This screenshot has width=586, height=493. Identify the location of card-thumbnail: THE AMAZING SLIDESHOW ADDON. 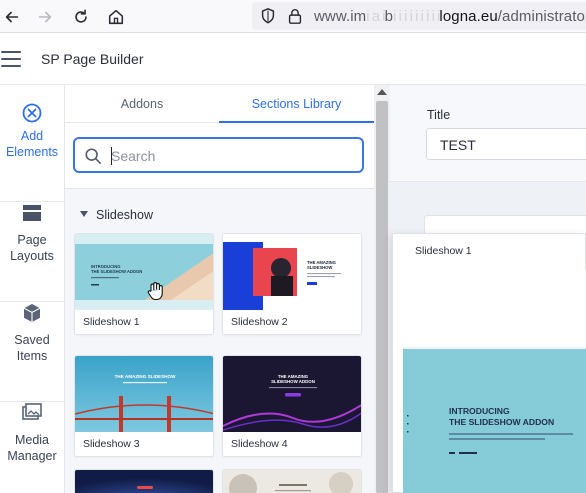
(292, 394).